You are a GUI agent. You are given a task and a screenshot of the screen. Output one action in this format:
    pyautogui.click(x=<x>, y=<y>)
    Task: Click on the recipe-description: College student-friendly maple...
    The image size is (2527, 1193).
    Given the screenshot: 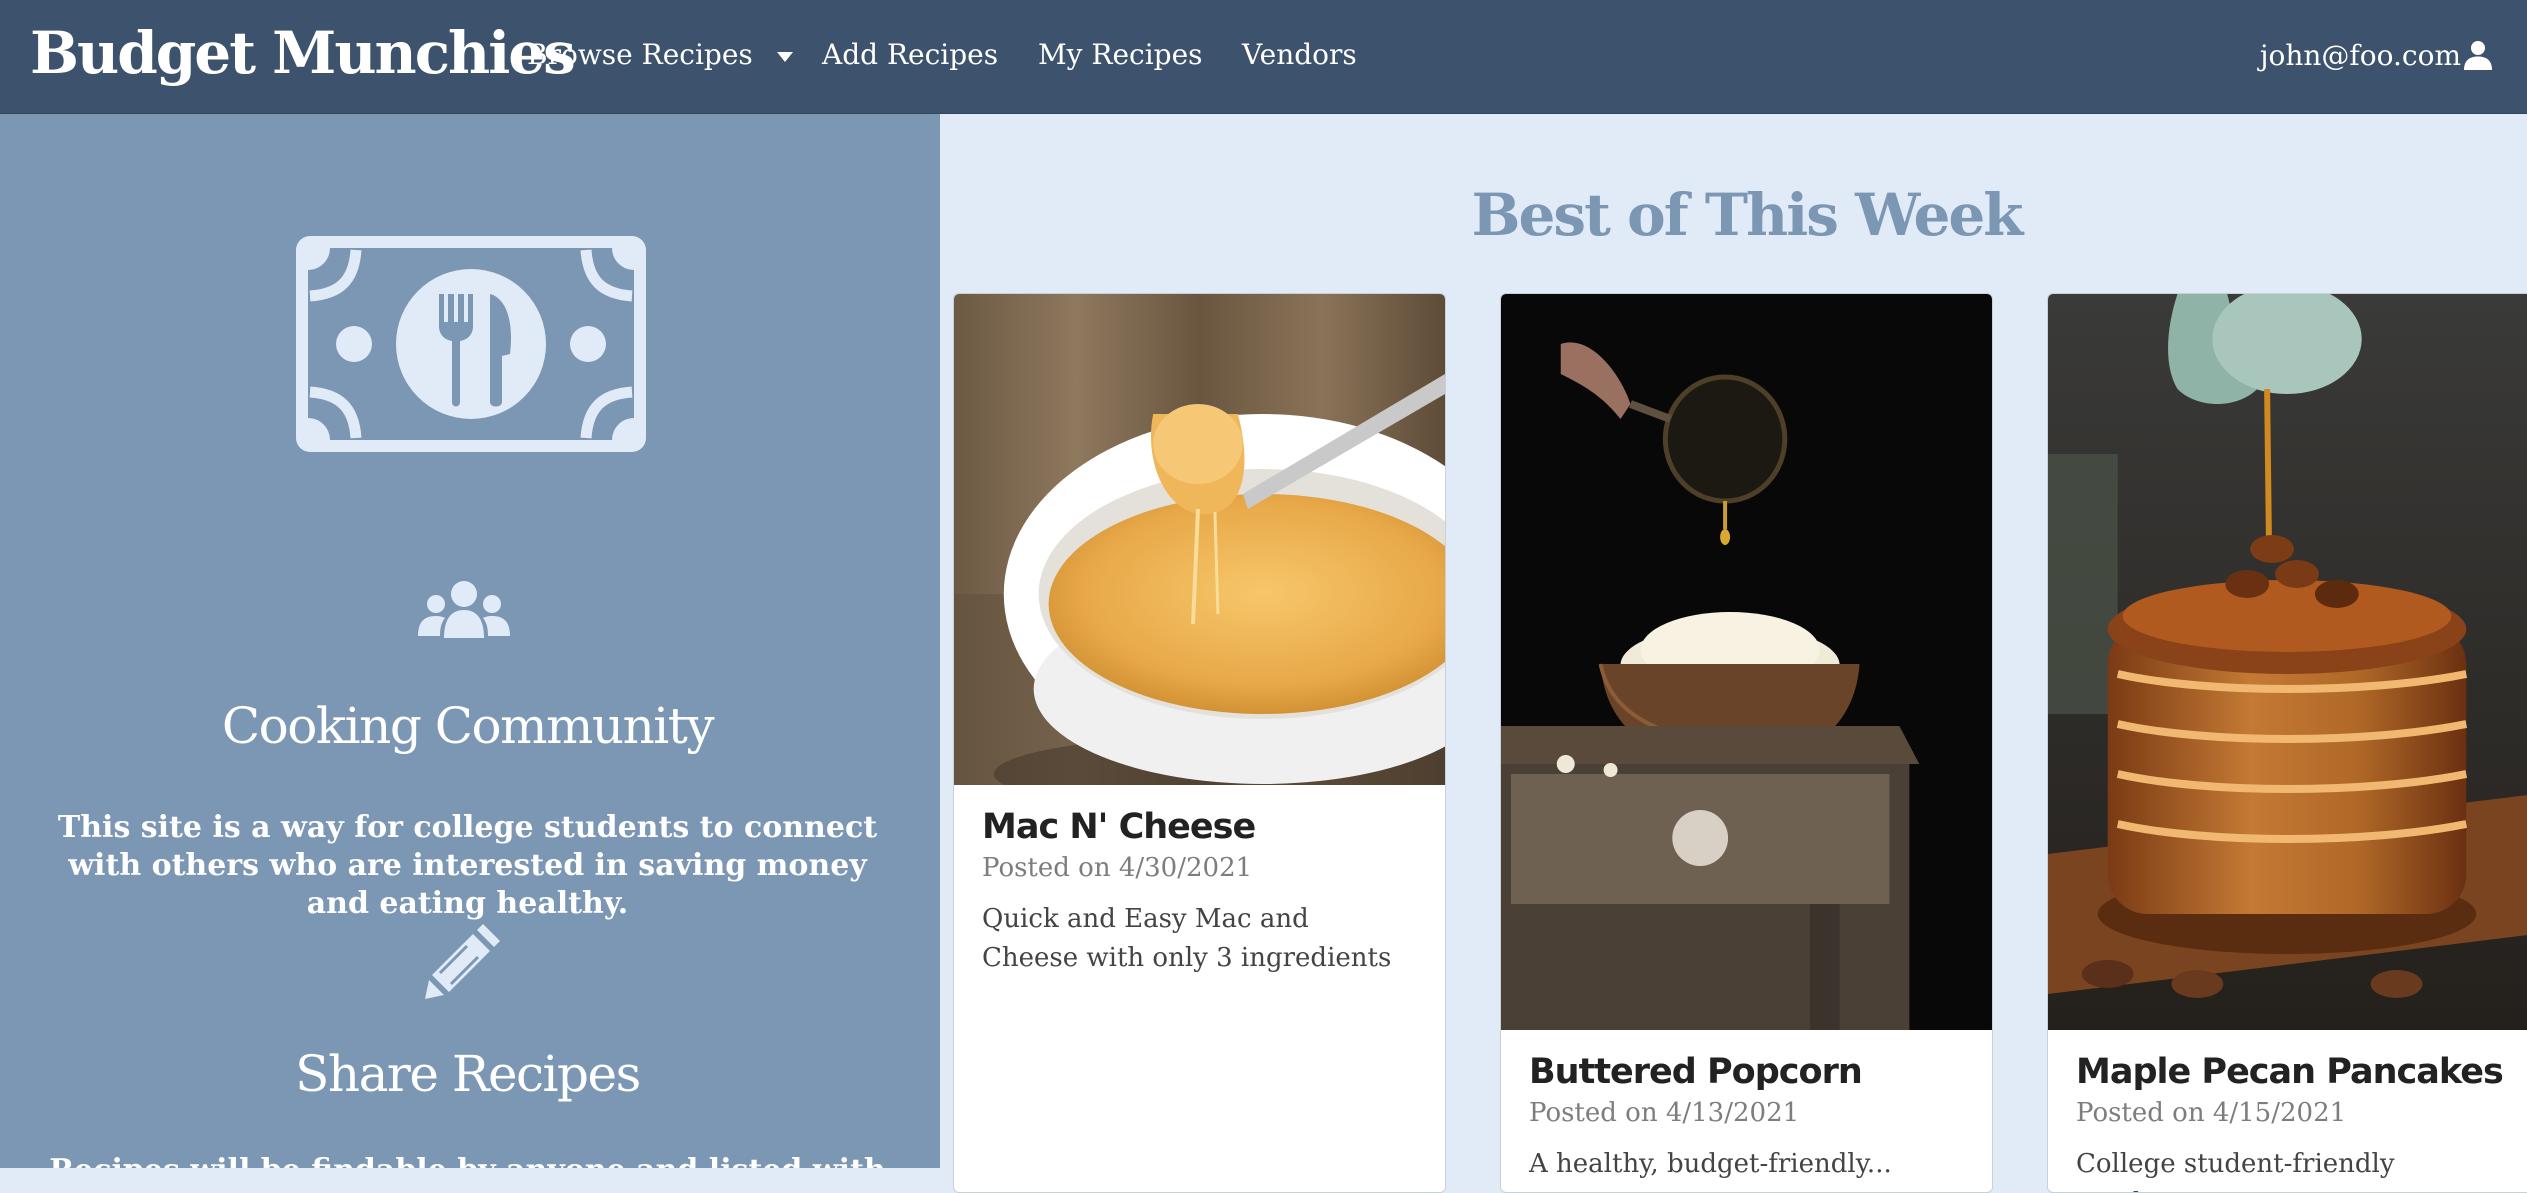 What is the action you would take?
    pyautogui.click(x=2235, y=1170)
    